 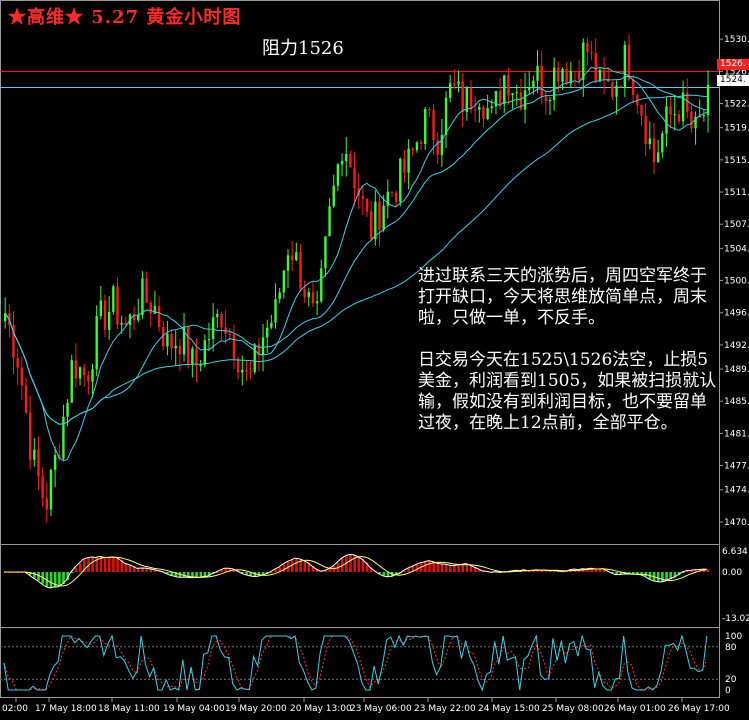 I want to click on chart-title: ★高维★ 5.27 黄金小时图, so click(x=125, y=17).